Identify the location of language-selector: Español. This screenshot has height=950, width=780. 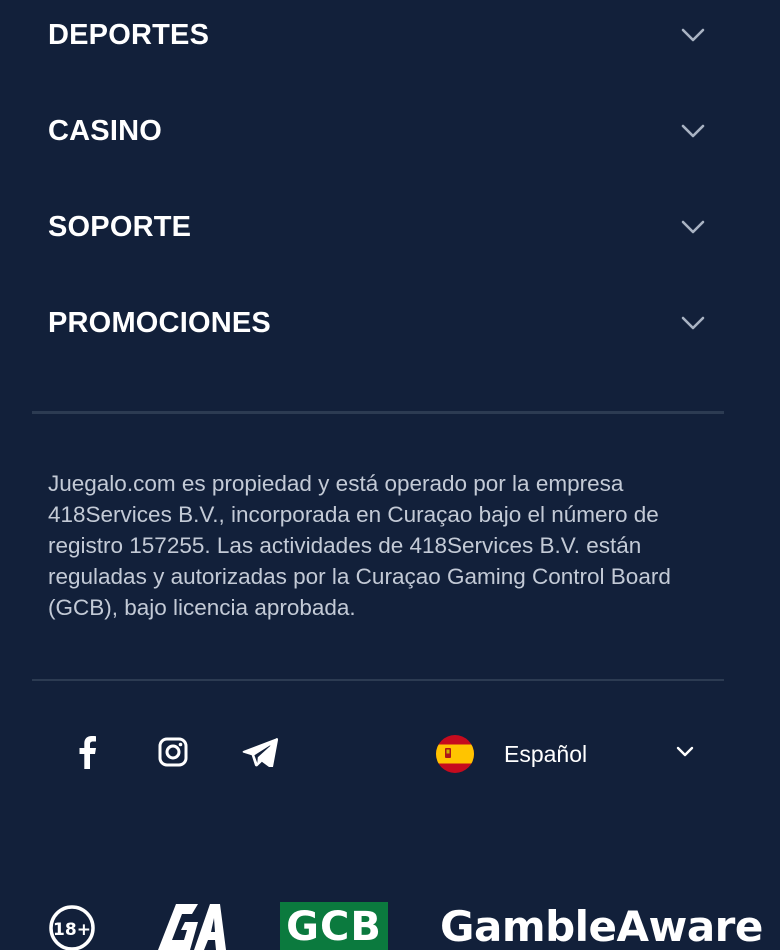
(569, 754).